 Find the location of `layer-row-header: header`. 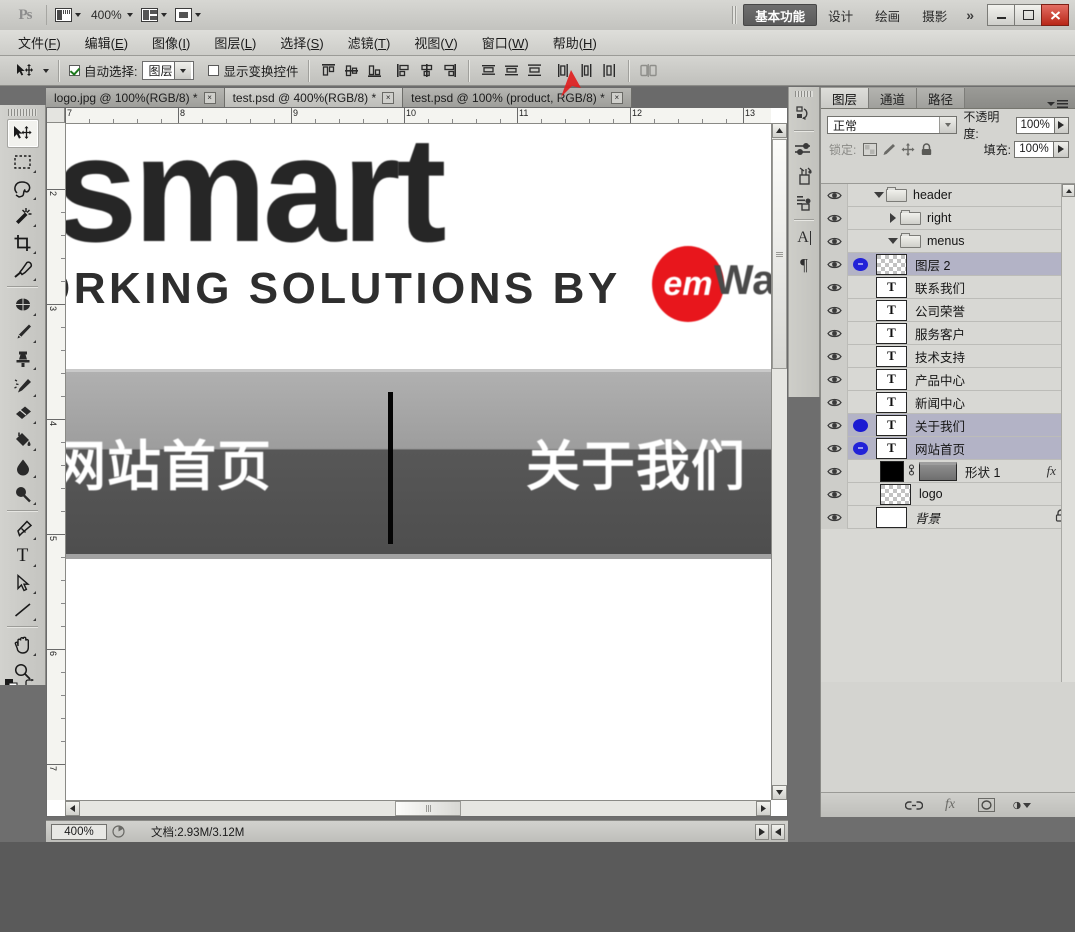

layer-row-header: header is located at coordinates (948, 195).